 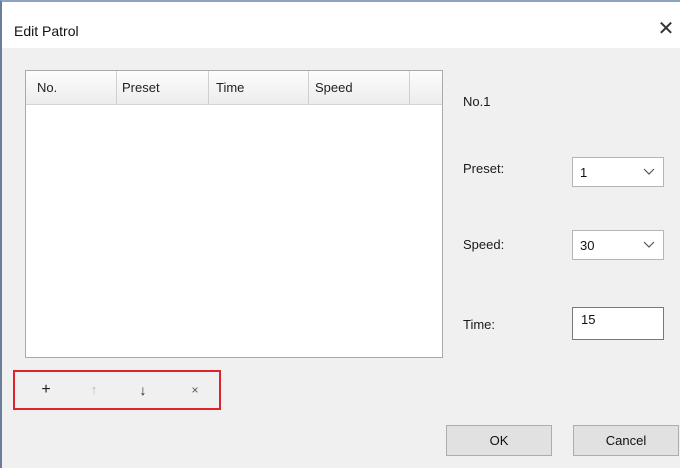 What do you see at coordinates (359, 88) in the screenshot?
I see `column-header-speed: Speed` at bounding box center [359, 88].